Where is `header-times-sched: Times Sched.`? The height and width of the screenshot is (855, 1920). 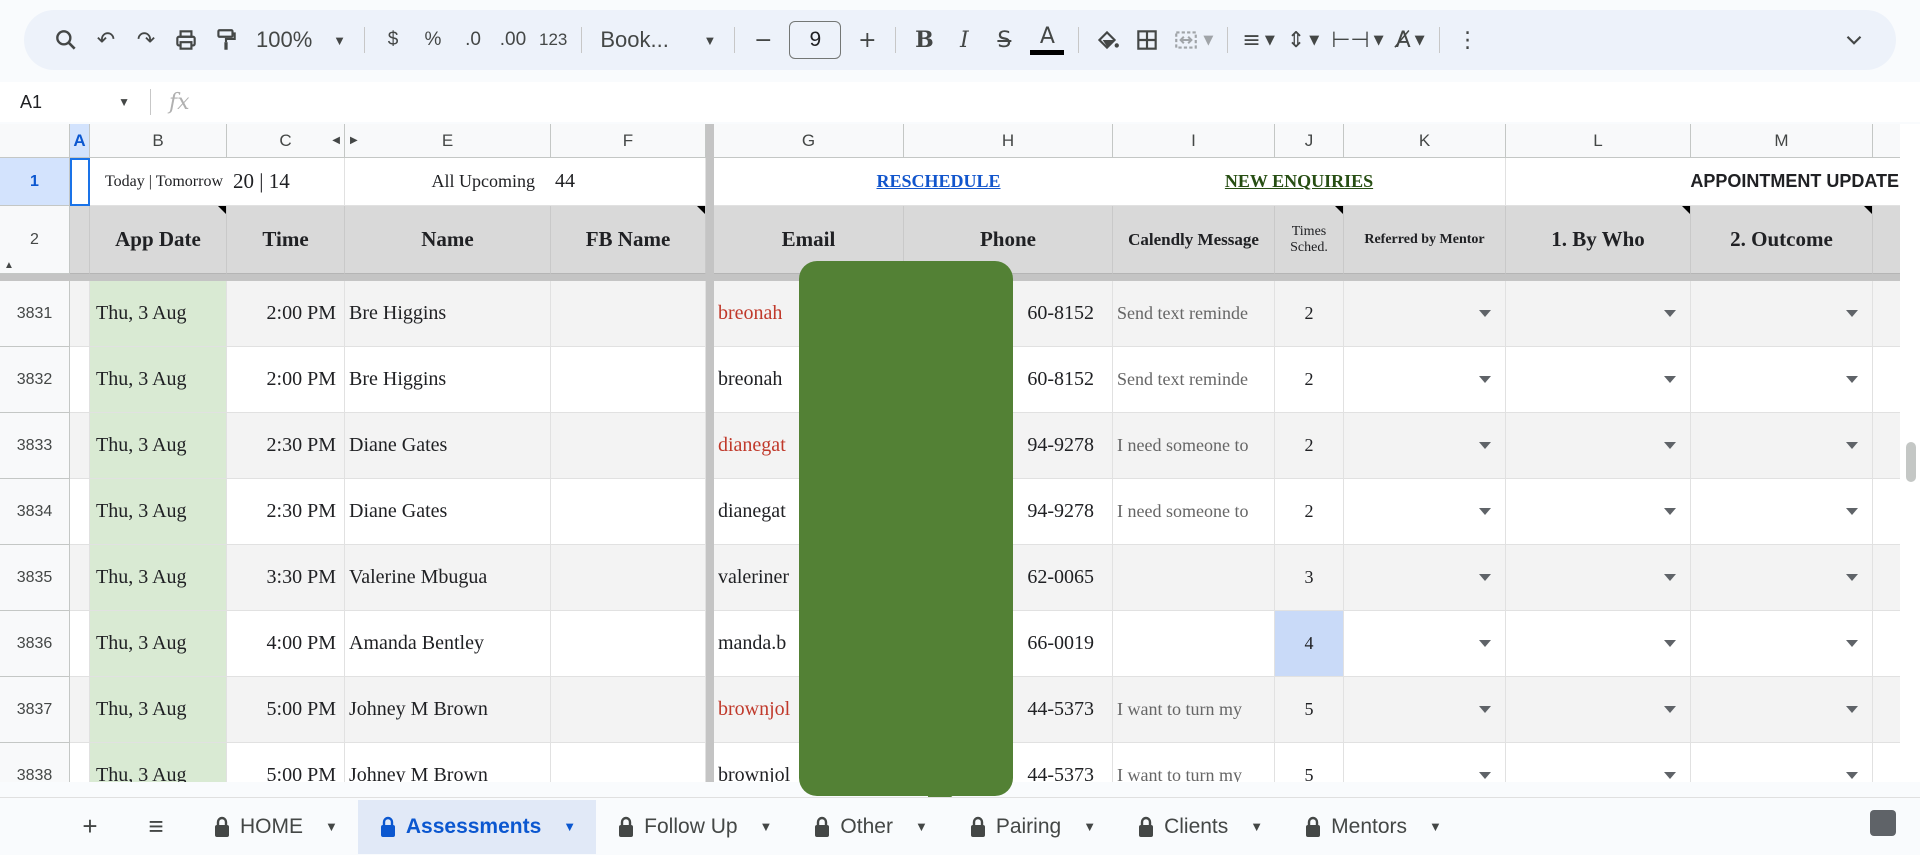 header-times-sched: Times Sched. is located at coordinates (1309, 240).